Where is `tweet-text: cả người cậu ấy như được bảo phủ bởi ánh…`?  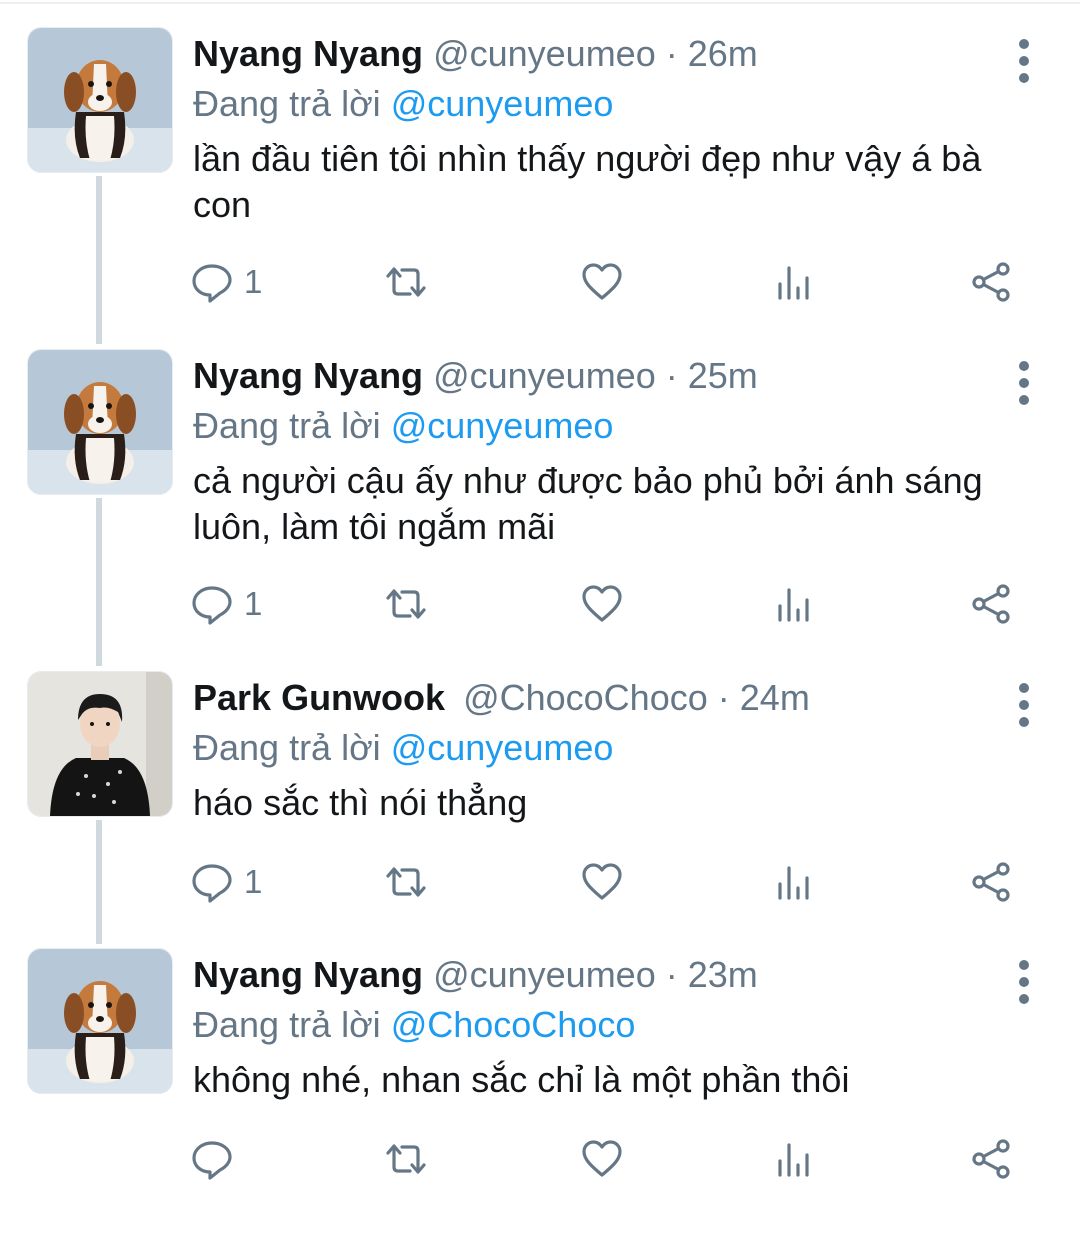 tweet-text: cả người cậu ấy như được bảo phủ bởi ánh… is located at coordinates (588, 503).